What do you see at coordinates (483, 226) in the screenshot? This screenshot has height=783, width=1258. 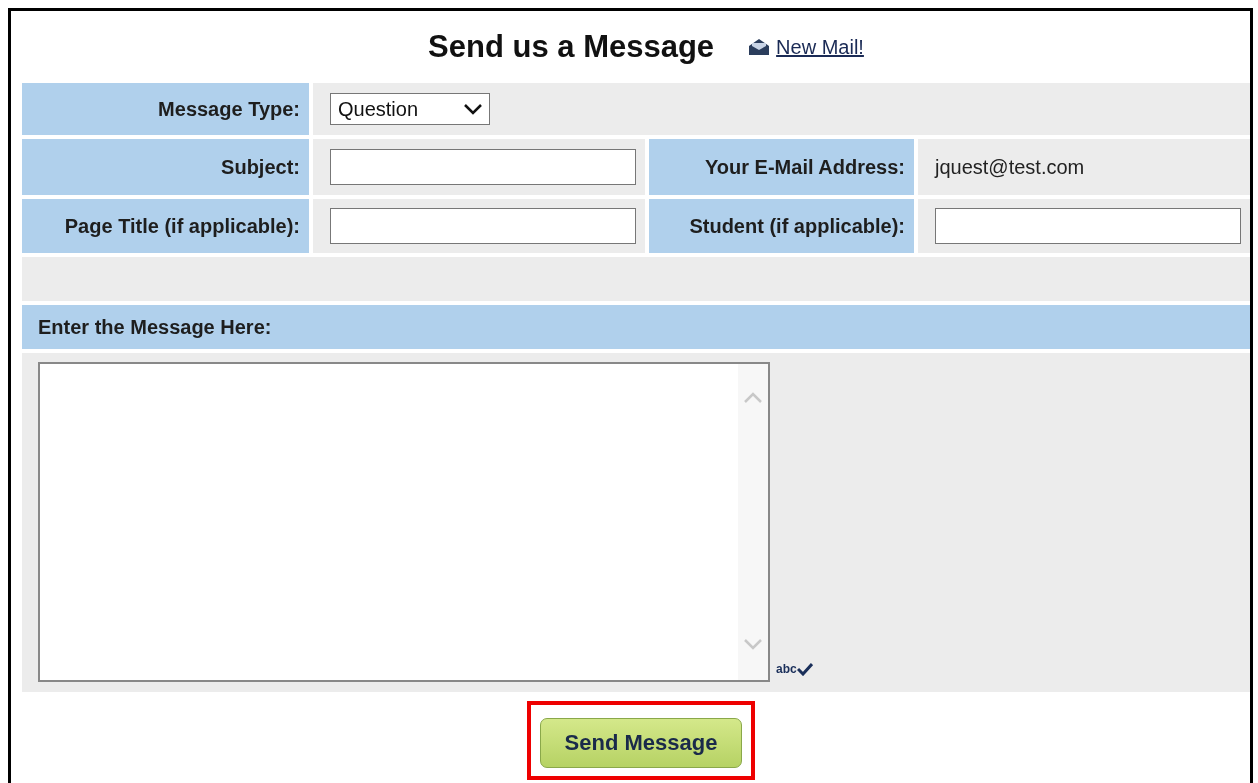 I see `page-title-field` at bounding box center [483, 226].